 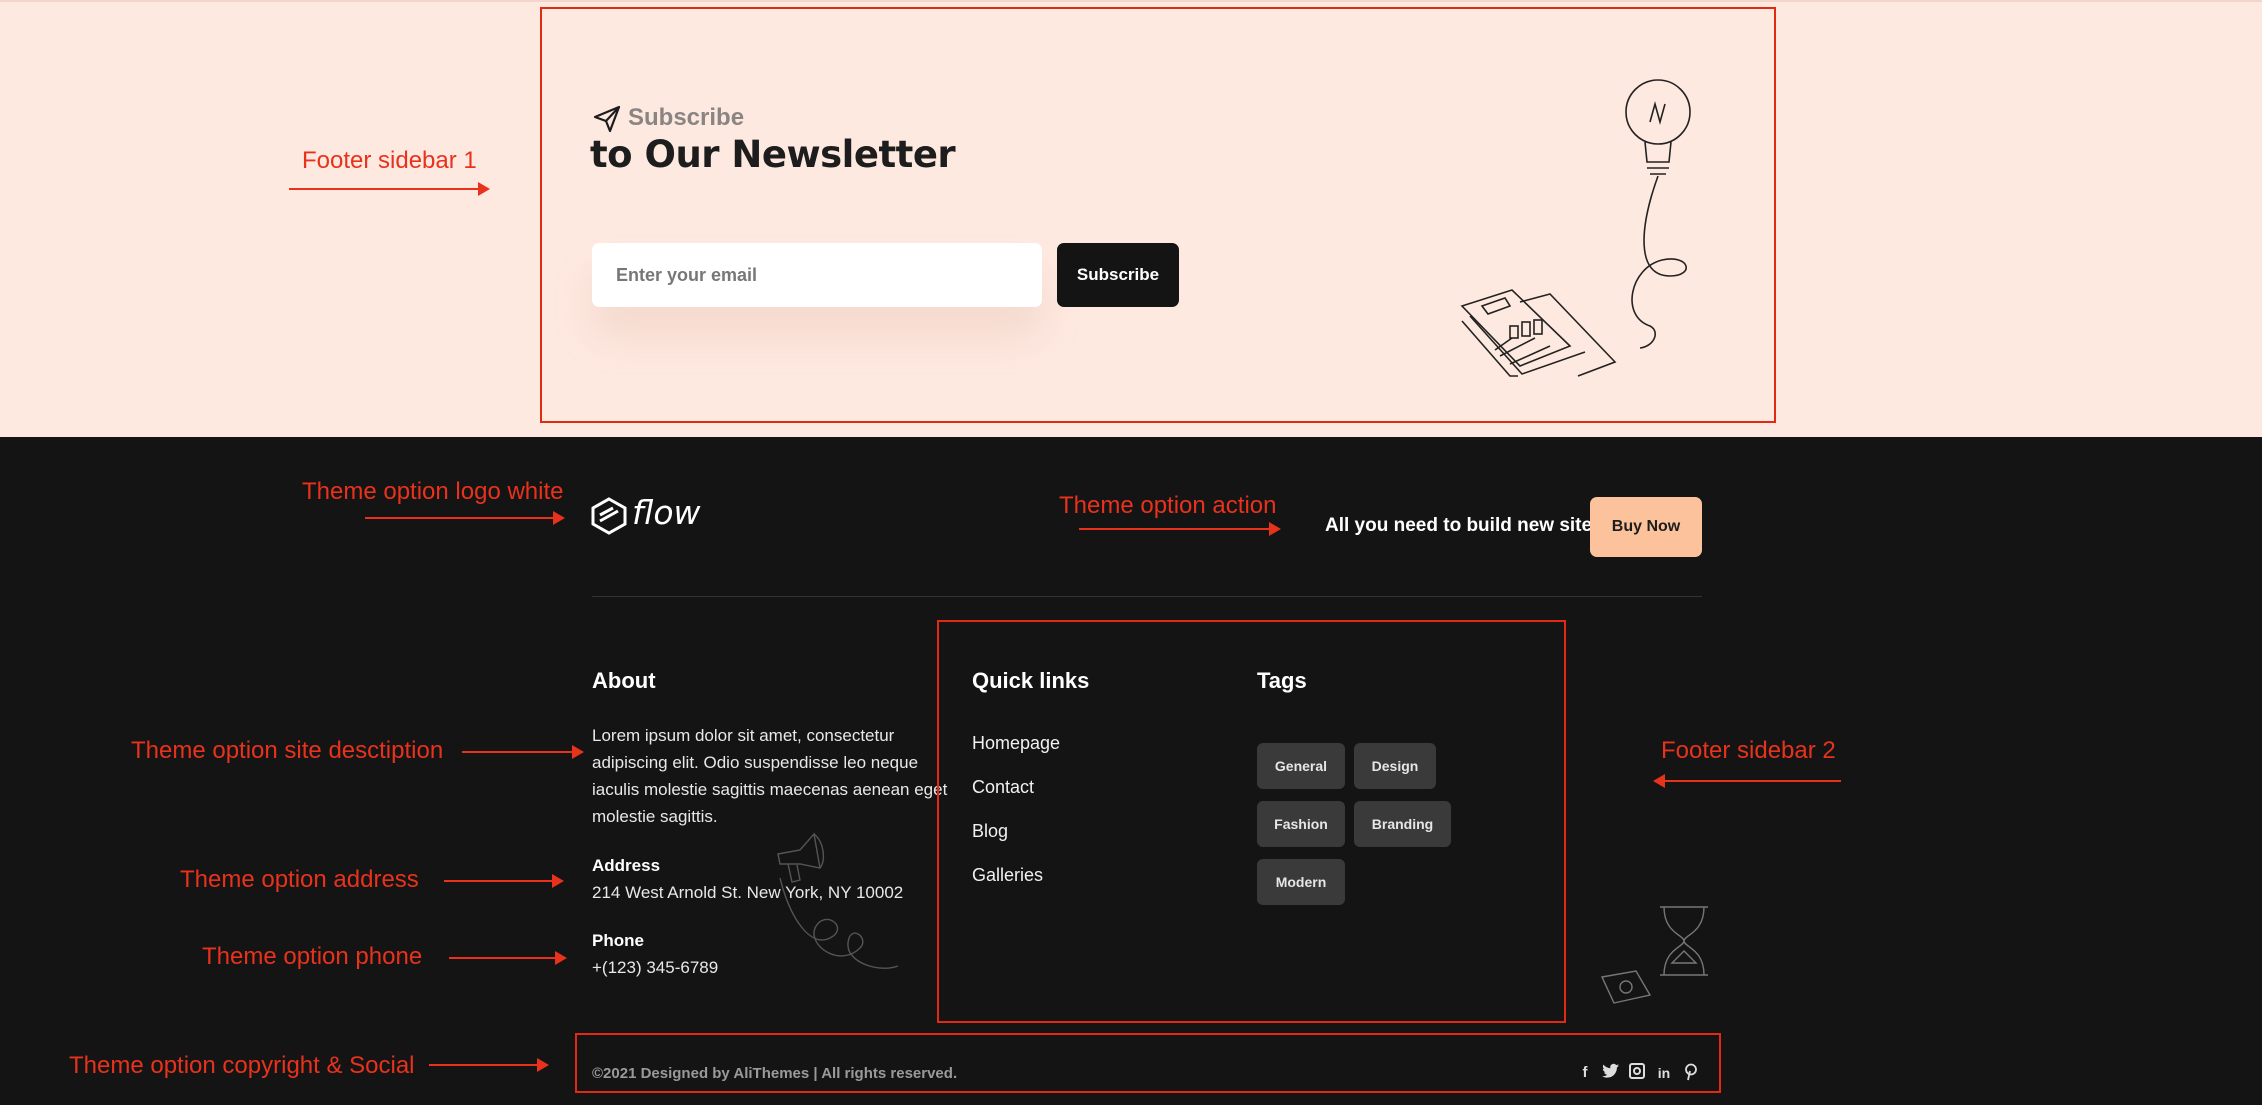 What do you see at coordinates (1395, 766) in the screenshot?
I see `tag-design: Design` at bounding box center [1395, 766].